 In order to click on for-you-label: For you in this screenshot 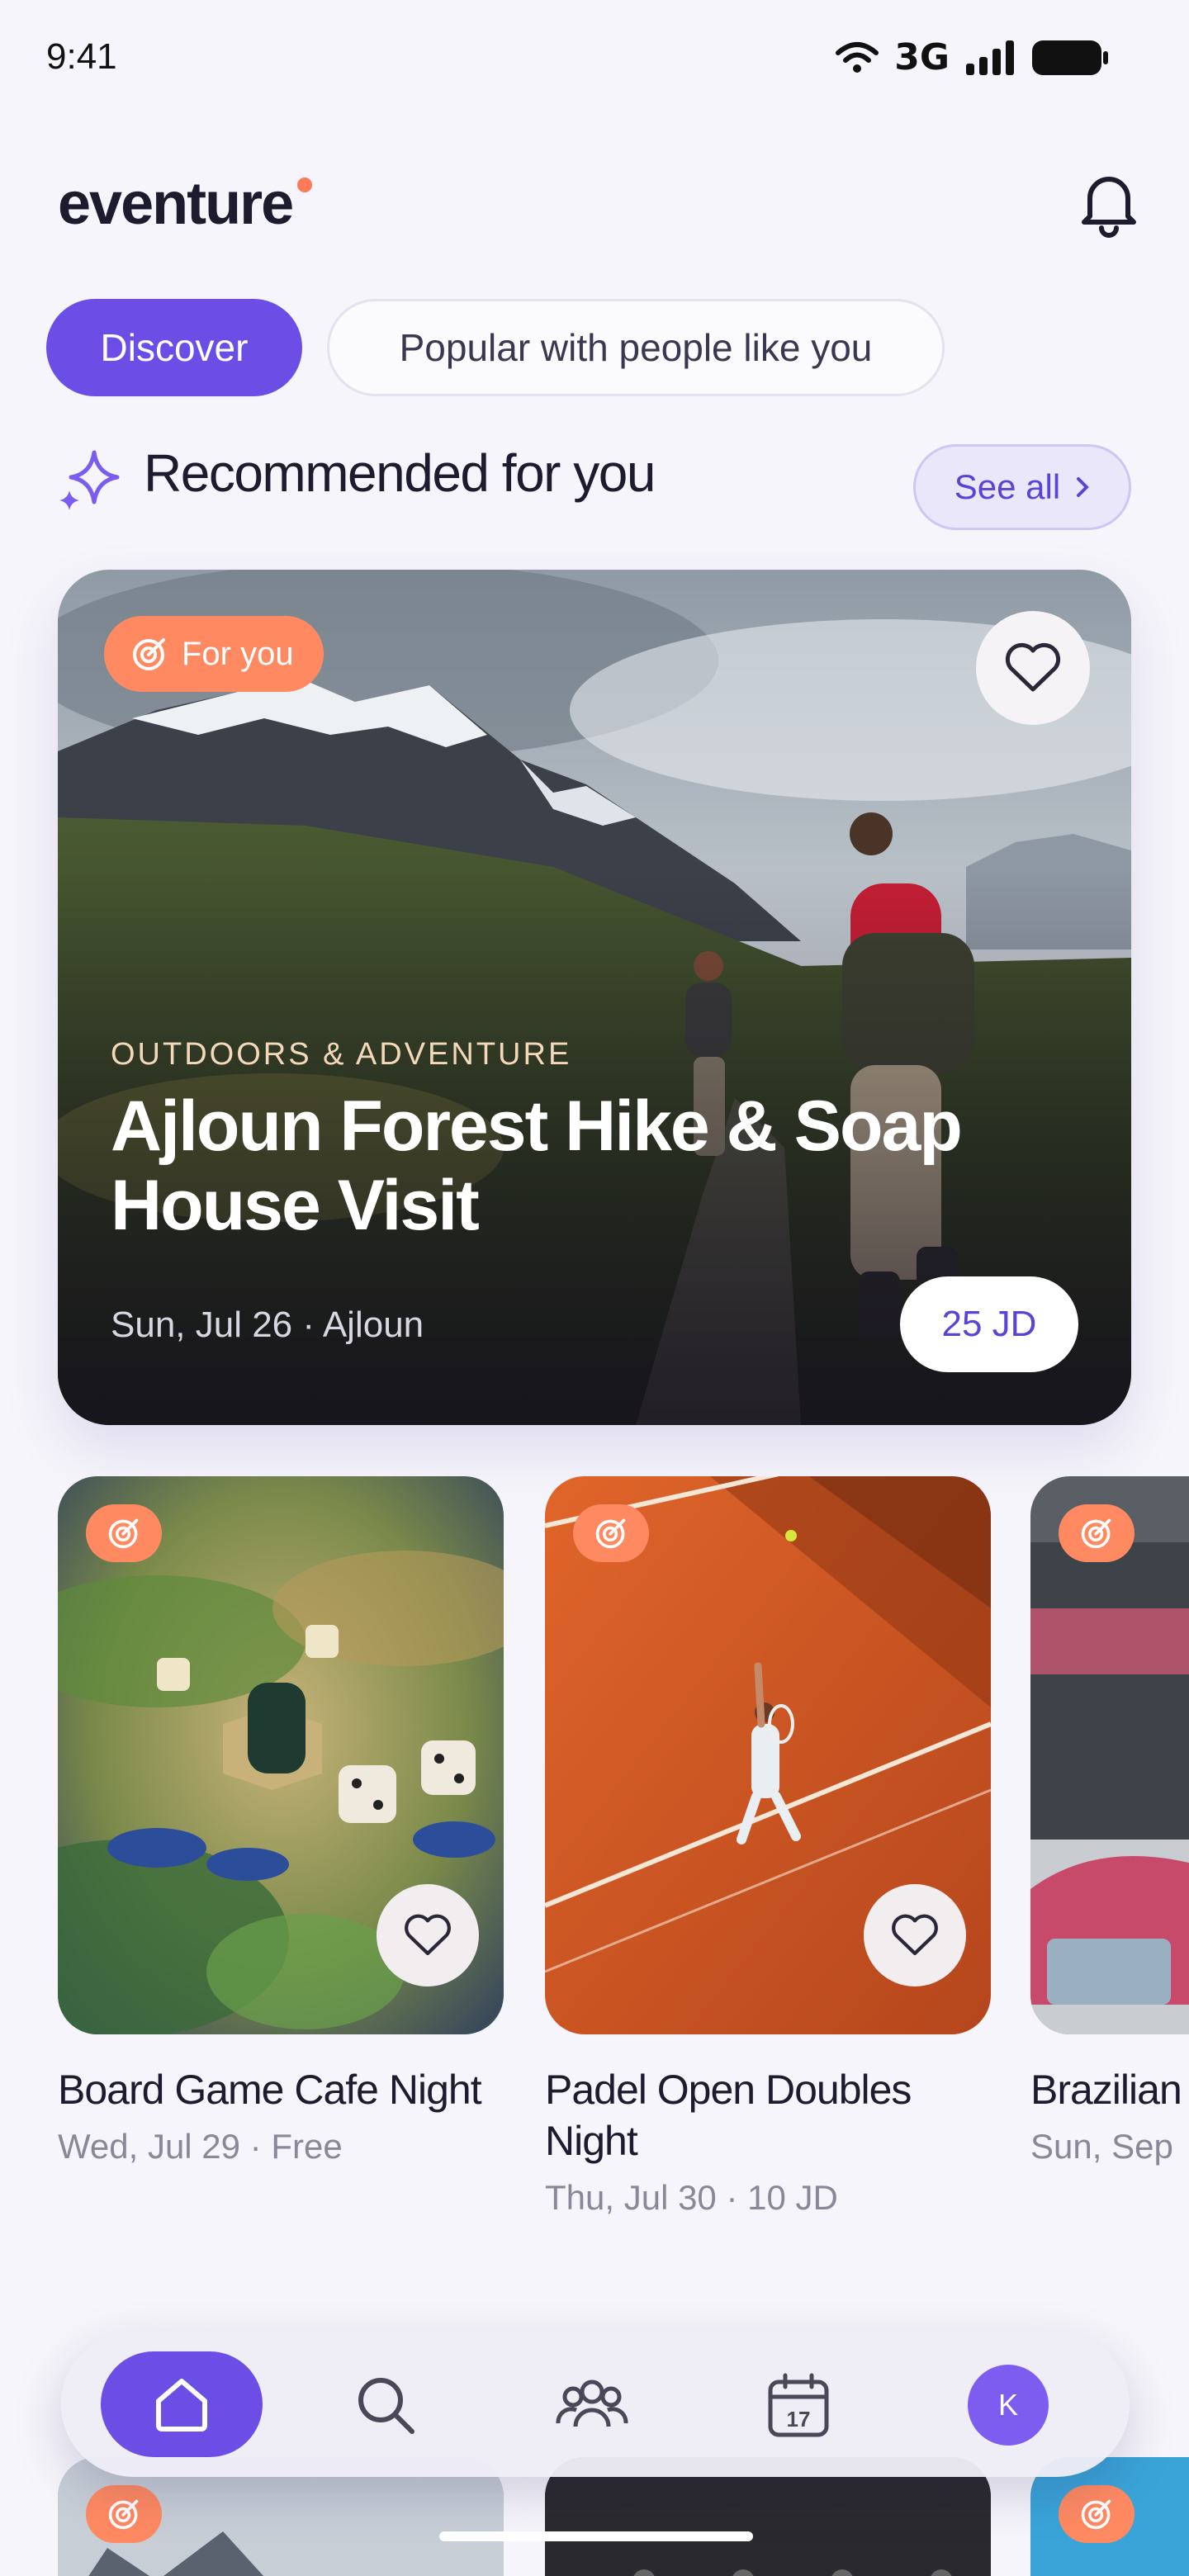, I will do `click(238, 653)`.